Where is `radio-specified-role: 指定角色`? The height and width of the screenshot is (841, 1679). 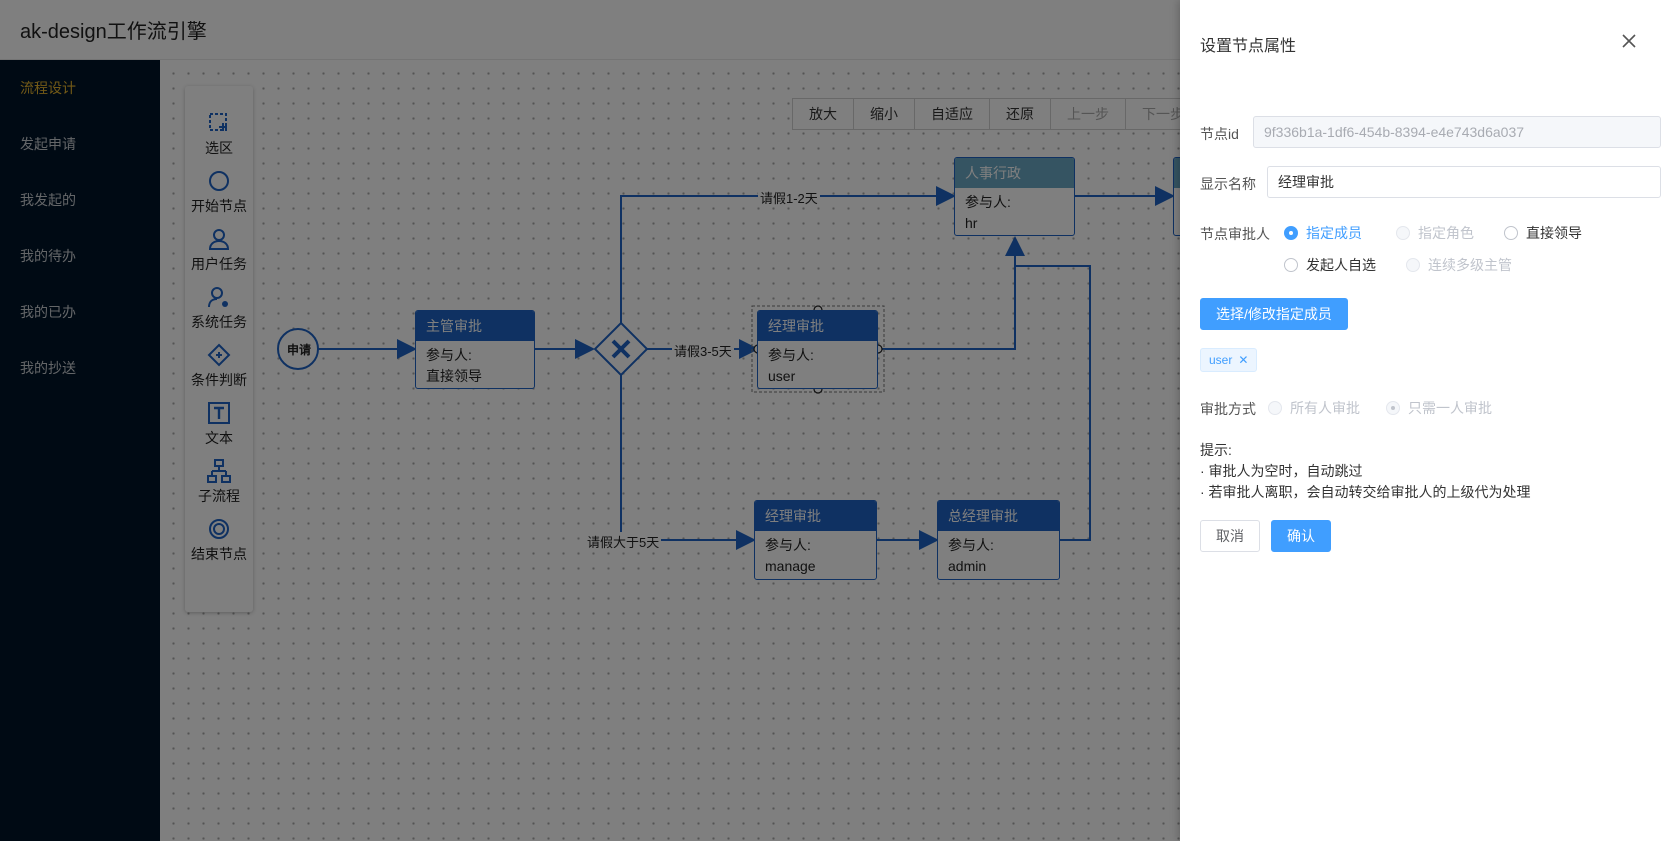 radio-specified-role: 指定角色 is located at coordinates (1435, 233).